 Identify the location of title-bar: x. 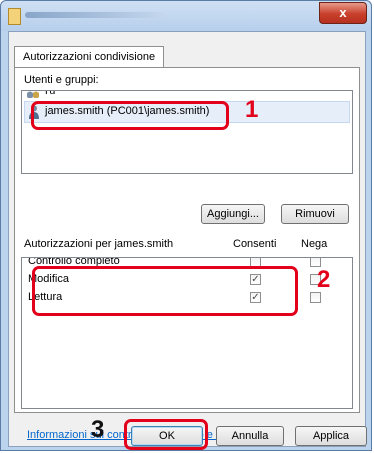
(186, 16).